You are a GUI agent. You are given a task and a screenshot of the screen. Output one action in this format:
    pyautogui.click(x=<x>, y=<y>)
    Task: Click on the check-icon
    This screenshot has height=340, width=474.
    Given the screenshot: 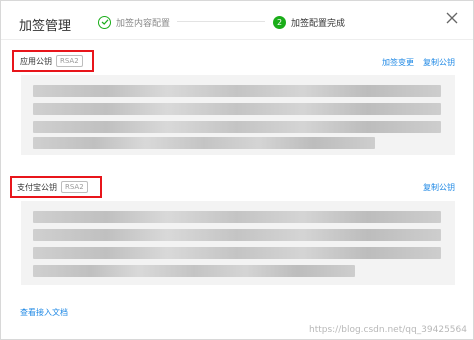 What is the action you would take?
    pyautogui.click(x=104, y=22)
    